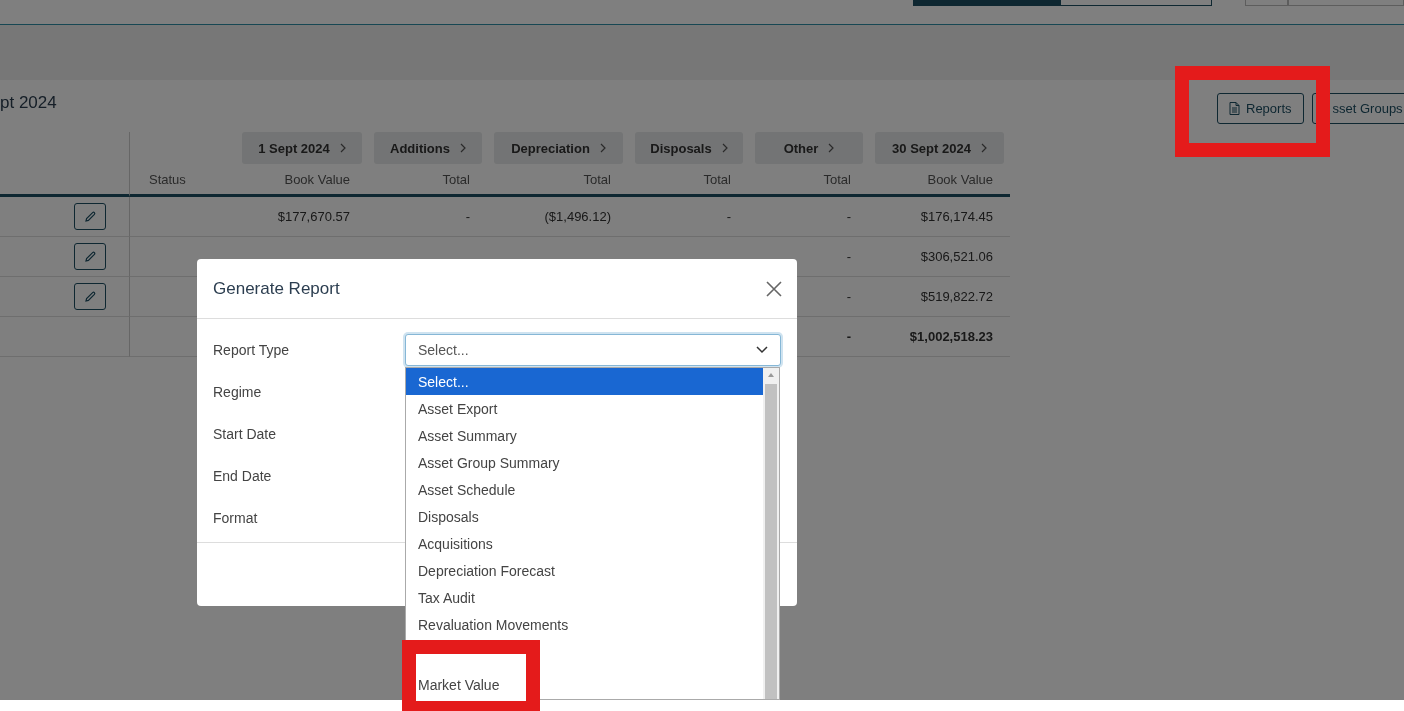 The image size is (1404, 711). I want to click on table-cell: $177,670.57, so click(313, 216).